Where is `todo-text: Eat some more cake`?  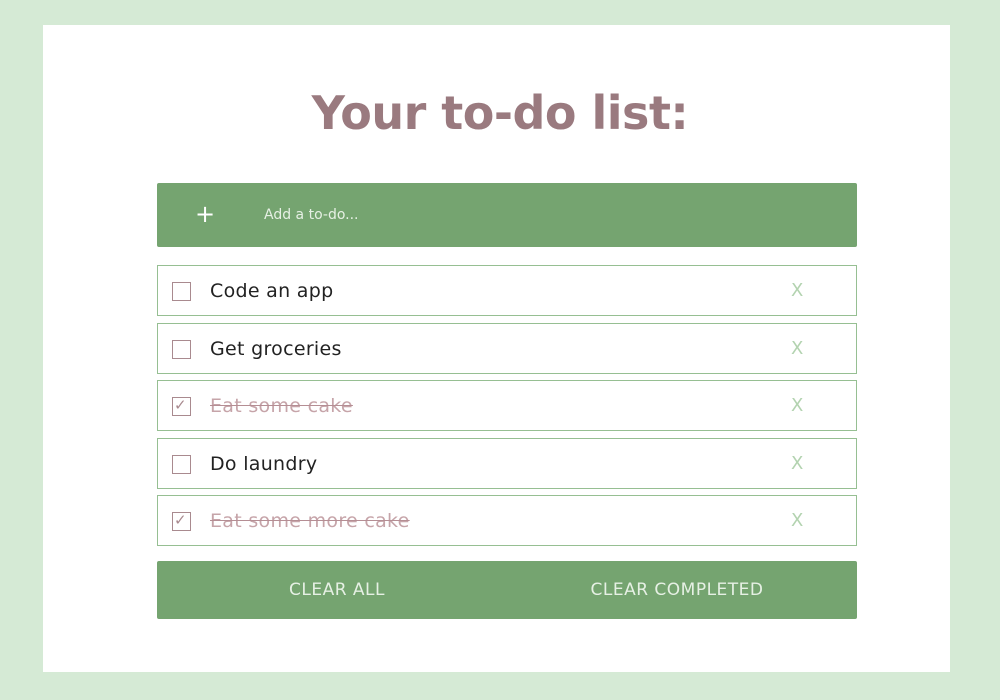
todo-text: Eat some more cake is located at coordinates (310, 521).